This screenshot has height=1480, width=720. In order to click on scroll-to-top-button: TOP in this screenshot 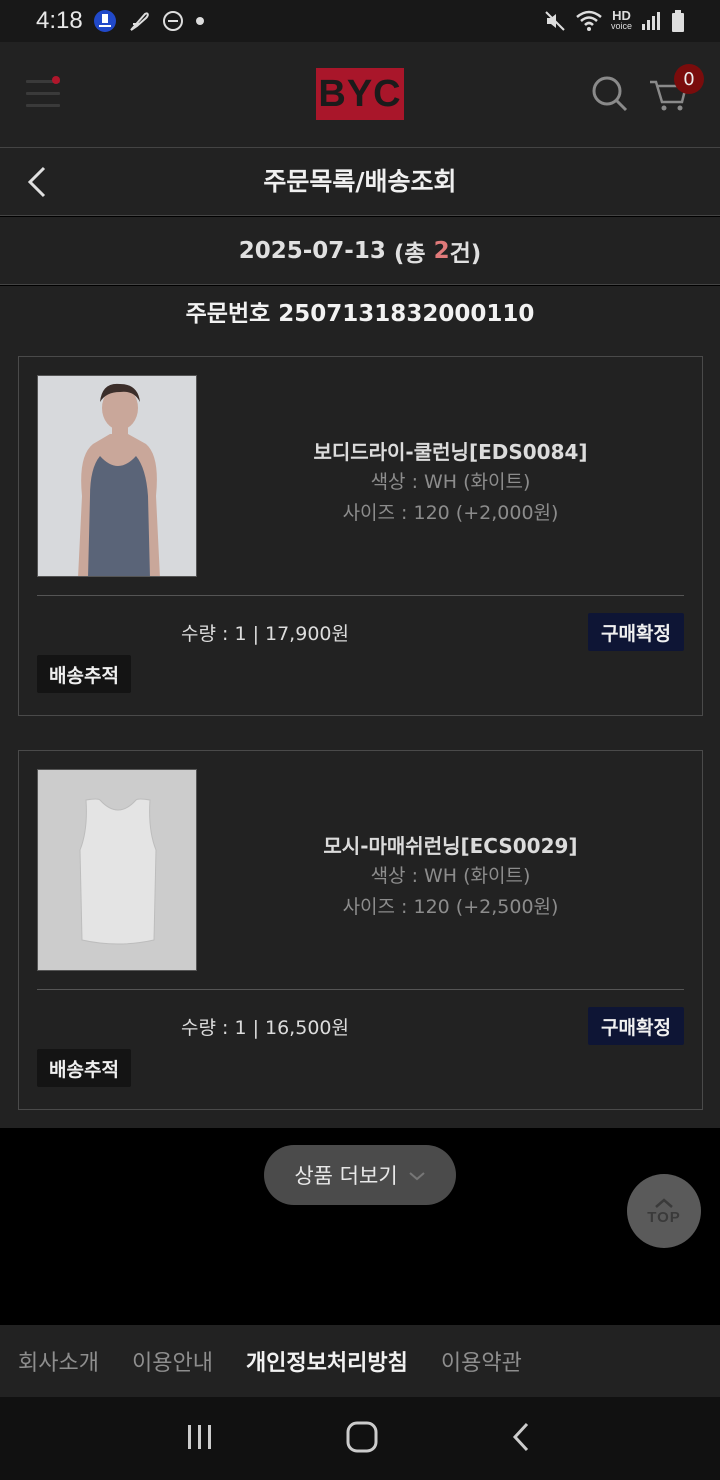, I will do `click(664, 1211)`.